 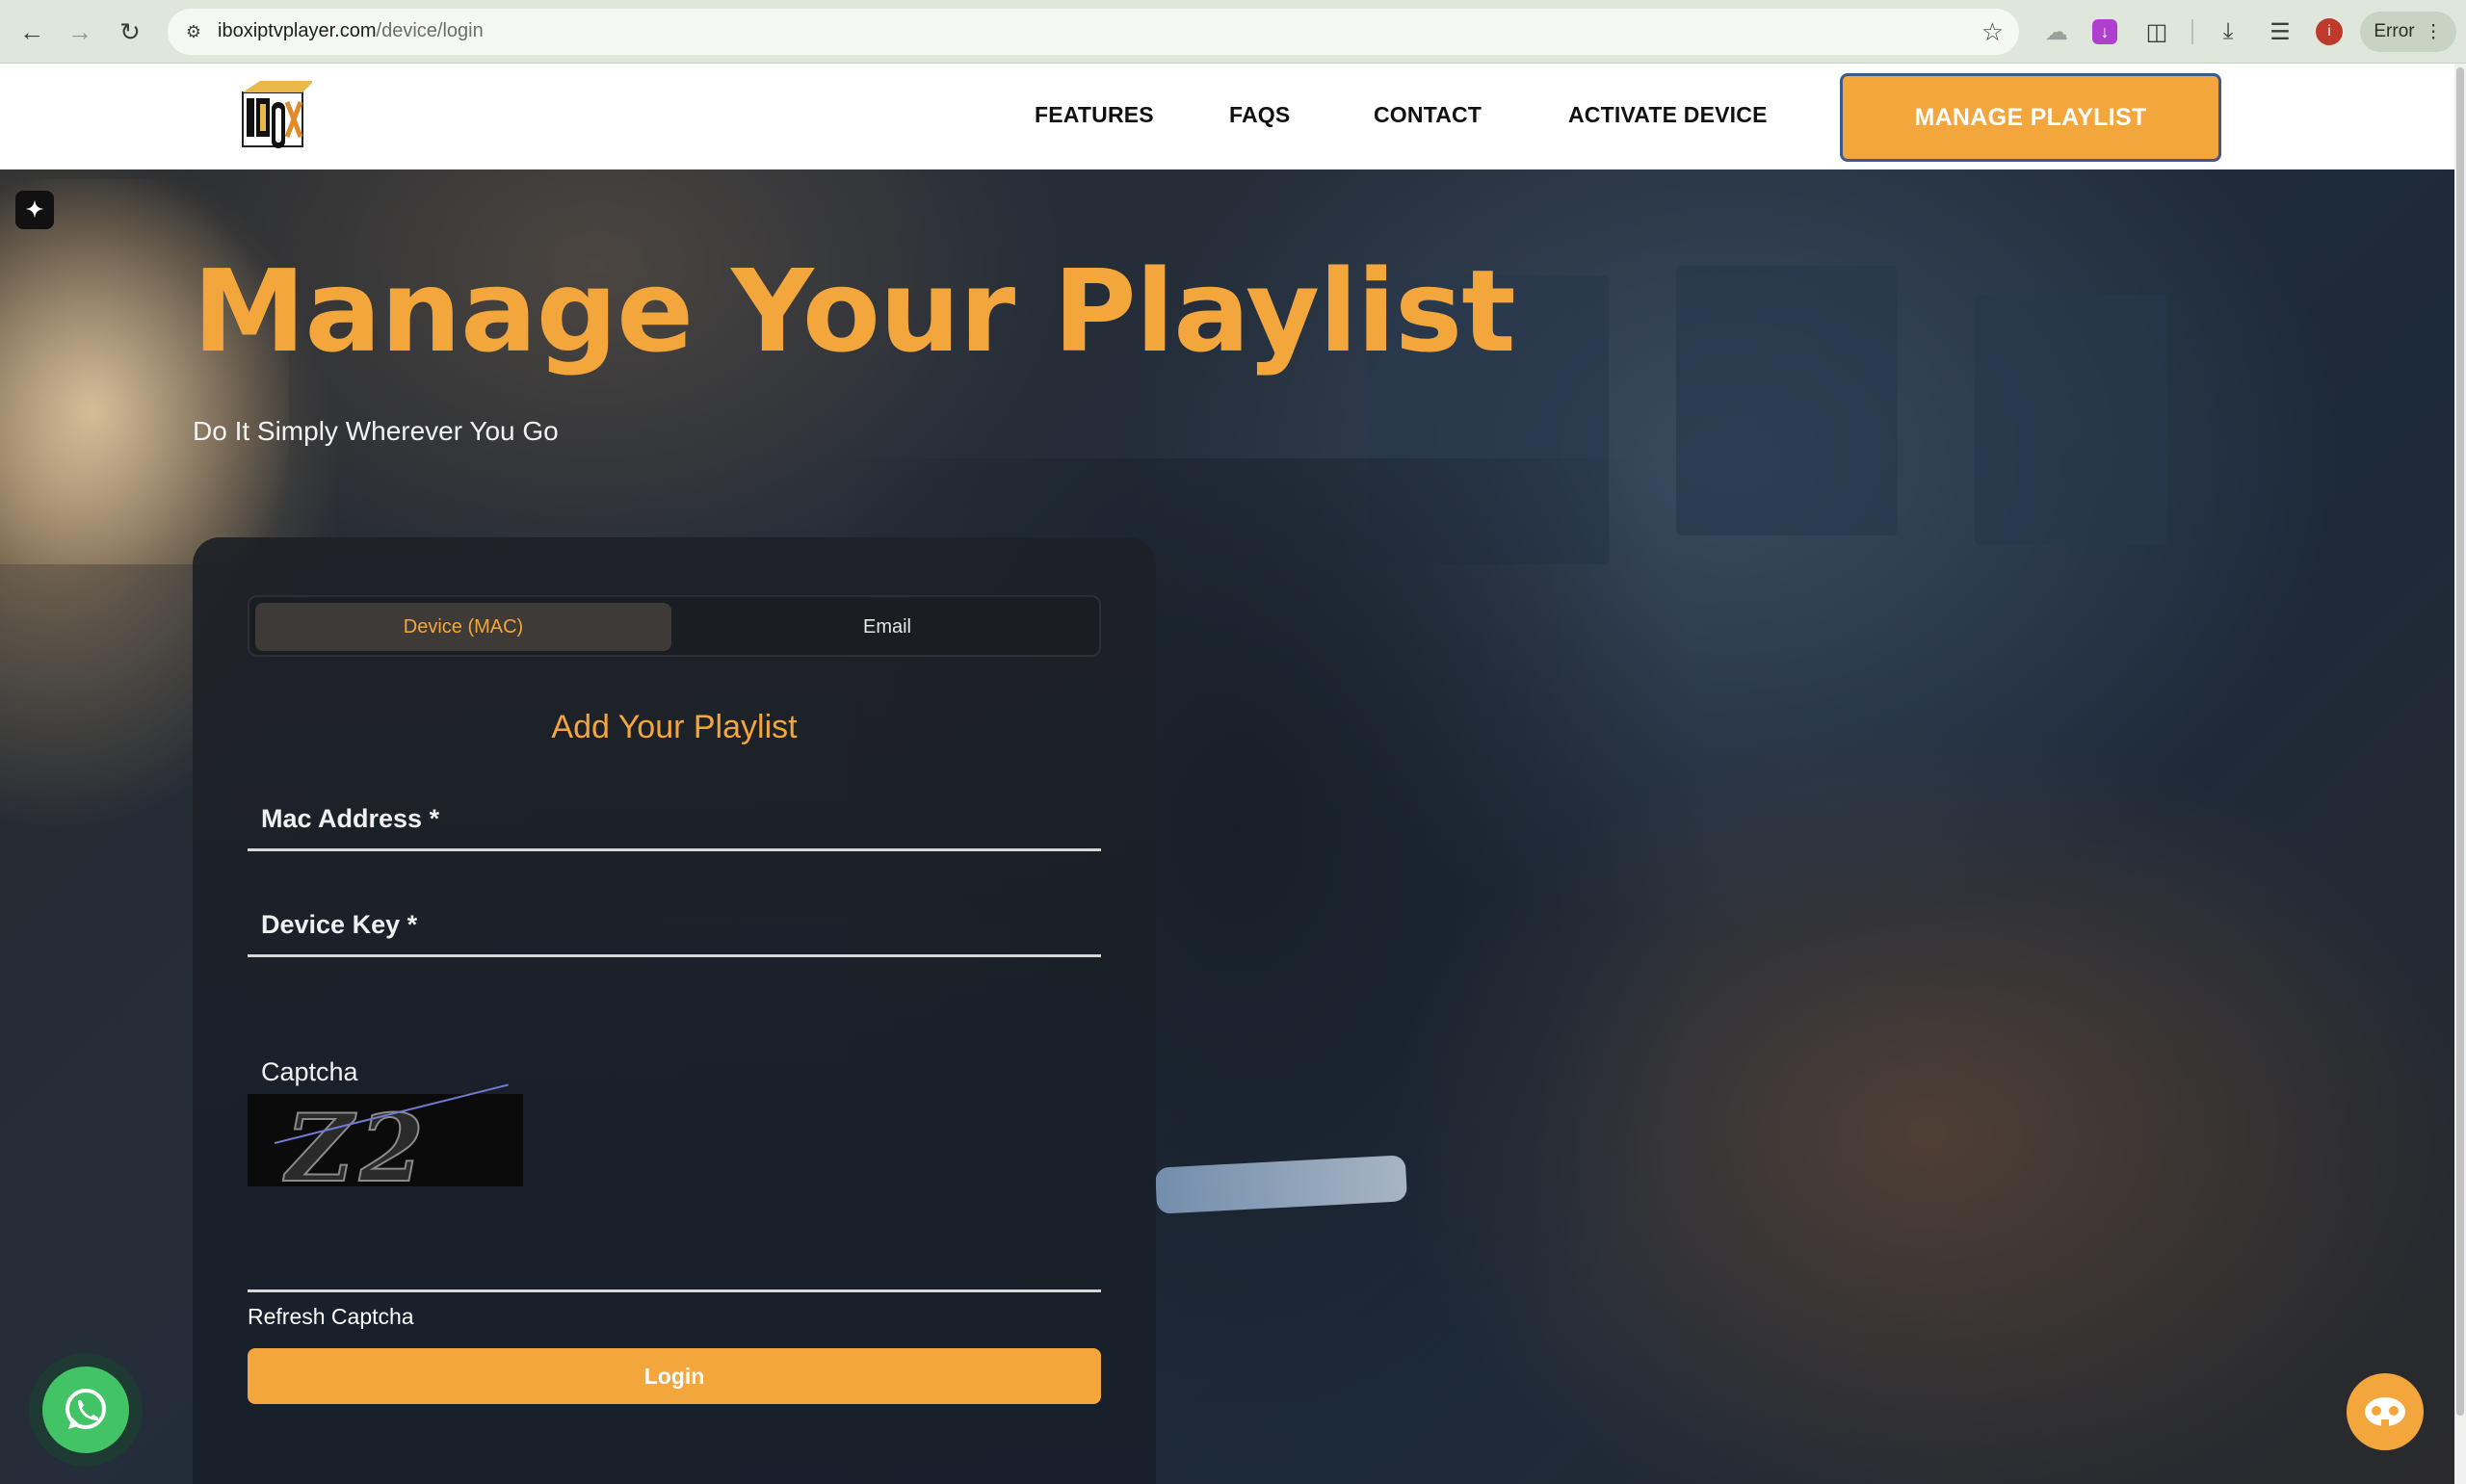 What do you see at coordinates (2228, 32) in the screenshot?
I see `downloads-icon: ⤓` at bounding box center [2228, 32].